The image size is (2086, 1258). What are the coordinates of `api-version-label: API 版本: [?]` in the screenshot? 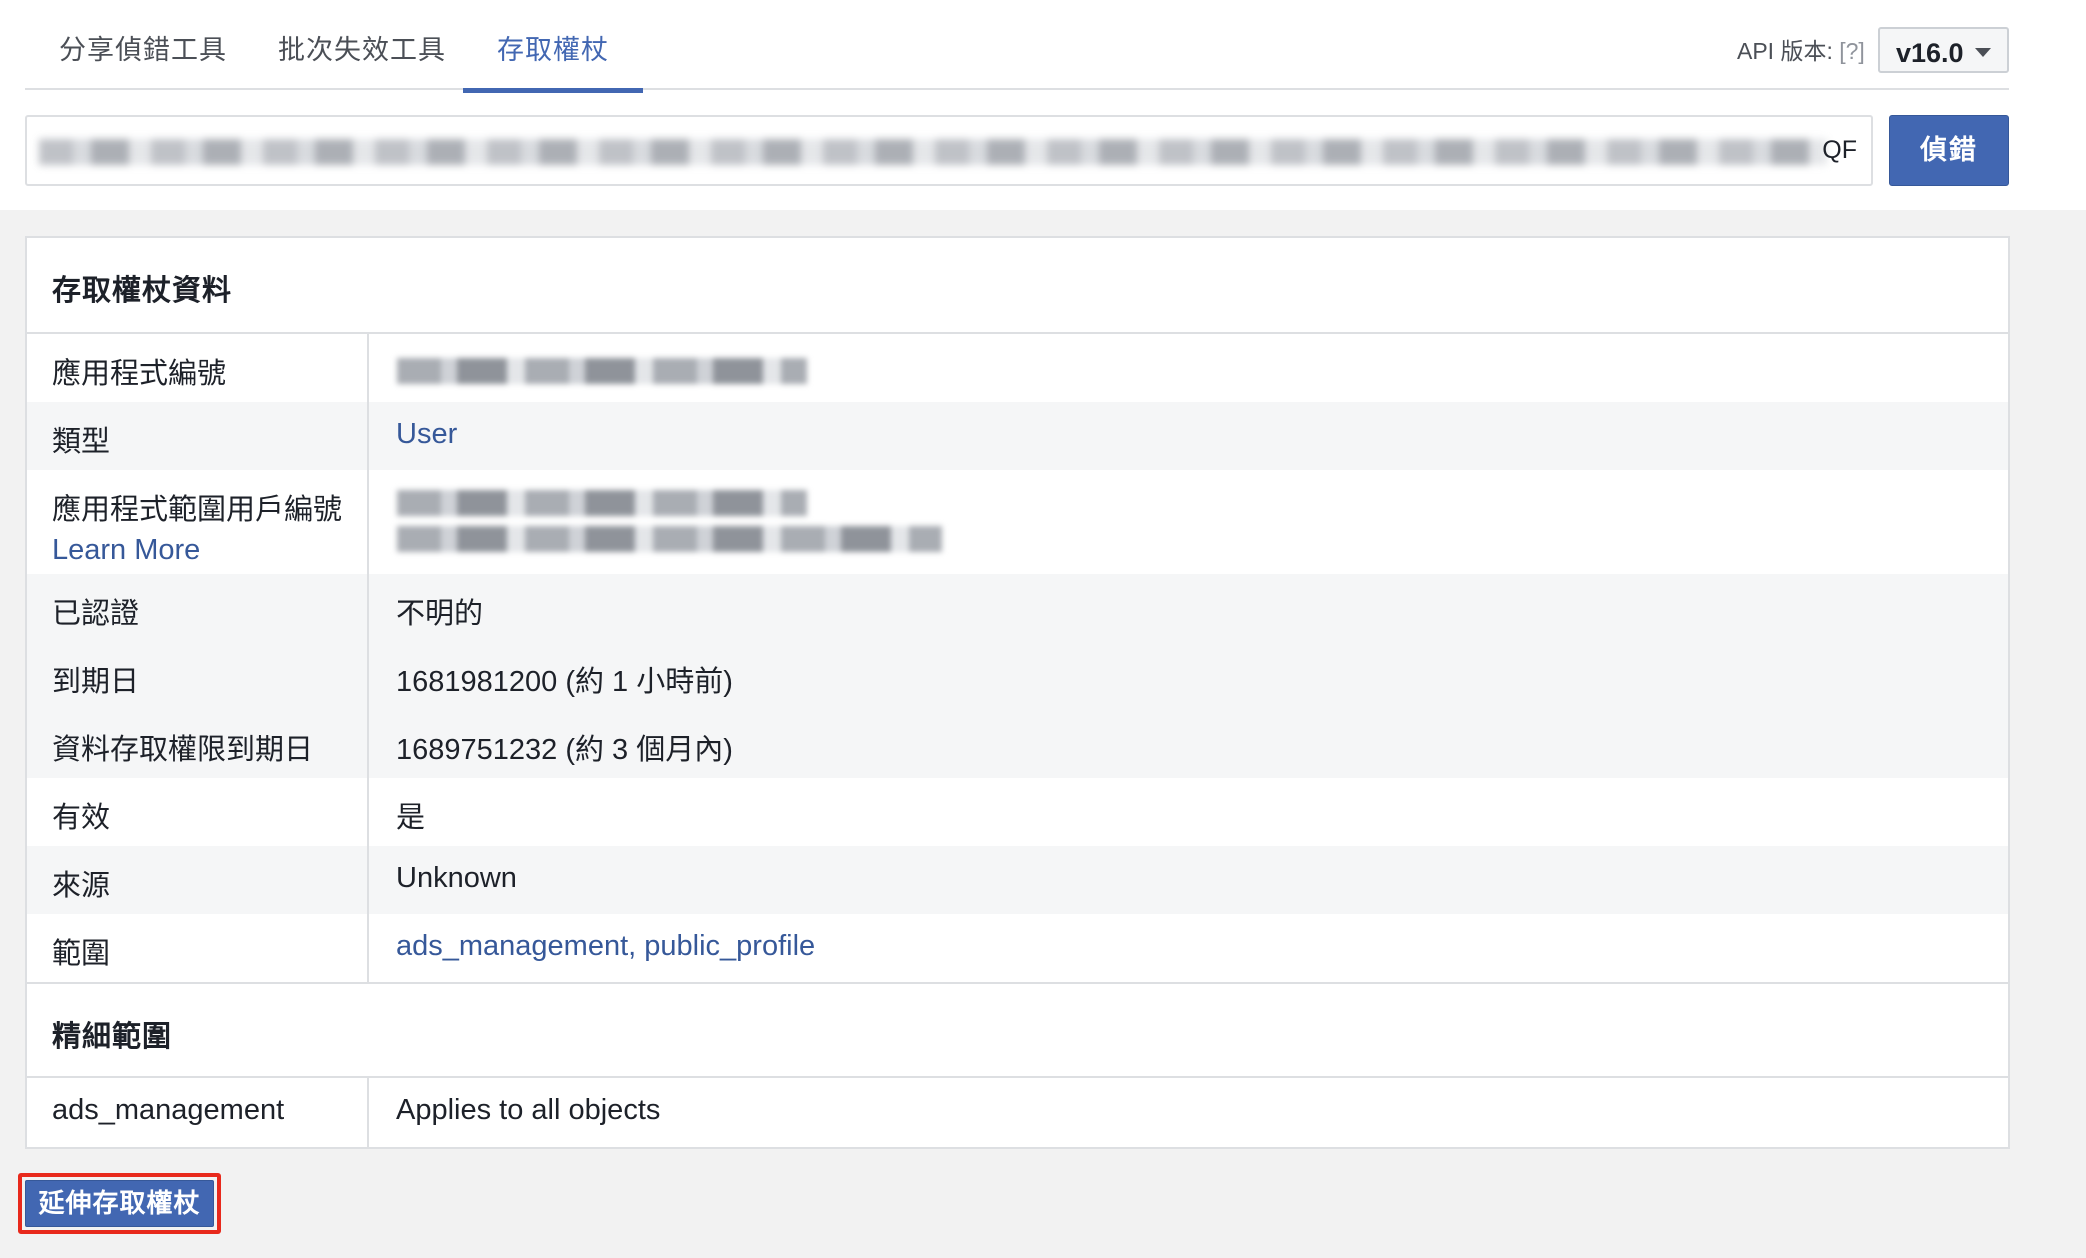 It's located at (1801, 49).